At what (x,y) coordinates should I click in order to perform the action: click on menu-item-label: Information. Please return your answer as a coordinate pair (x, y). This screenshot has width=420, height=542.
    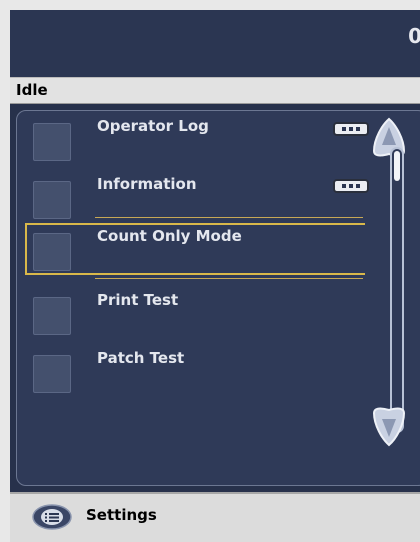
    Looking at the image, I should click on (147, 184).